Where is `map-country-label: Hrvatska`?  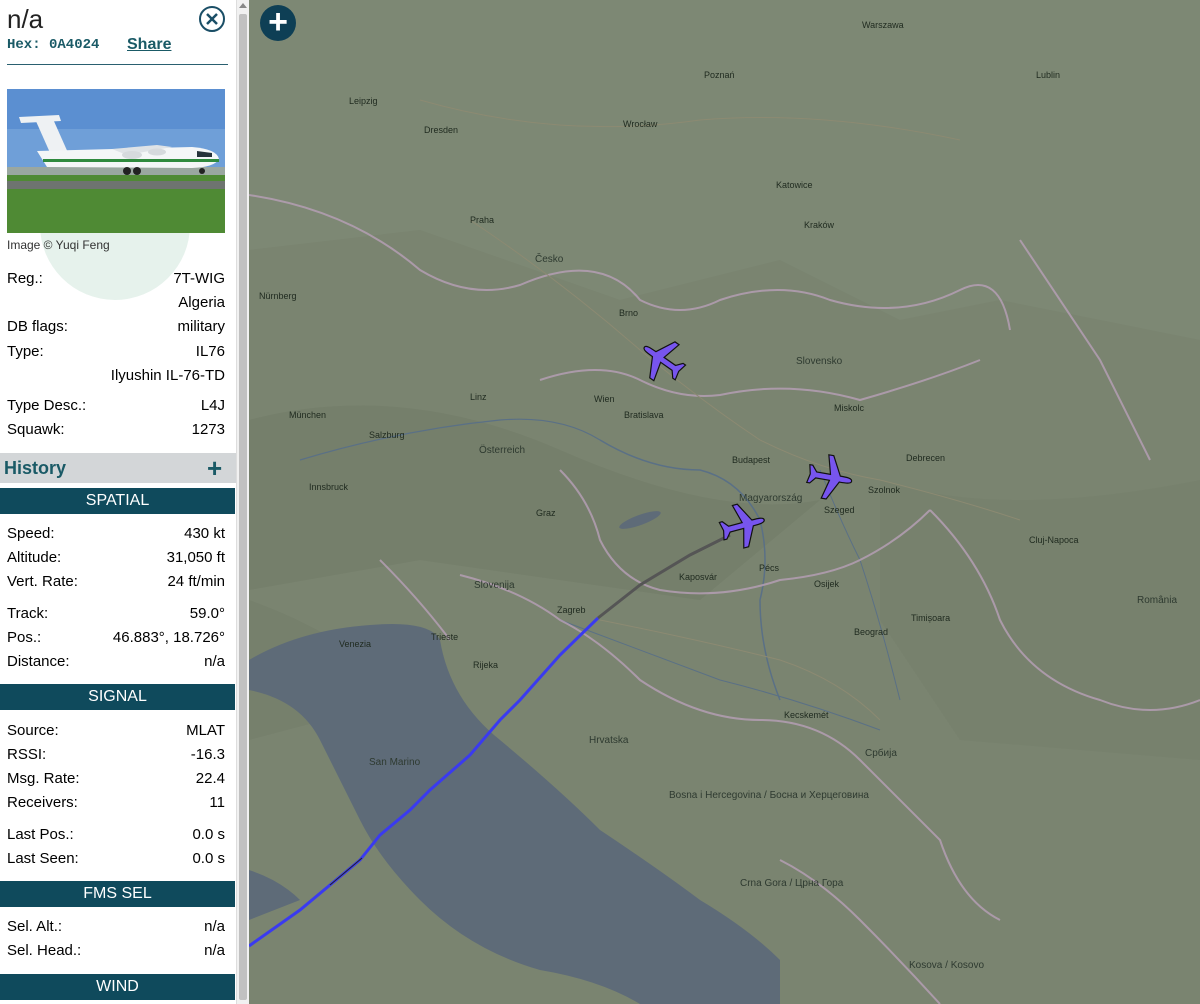 map-country-label: Hrvatska is located at coordinates (609, 740).